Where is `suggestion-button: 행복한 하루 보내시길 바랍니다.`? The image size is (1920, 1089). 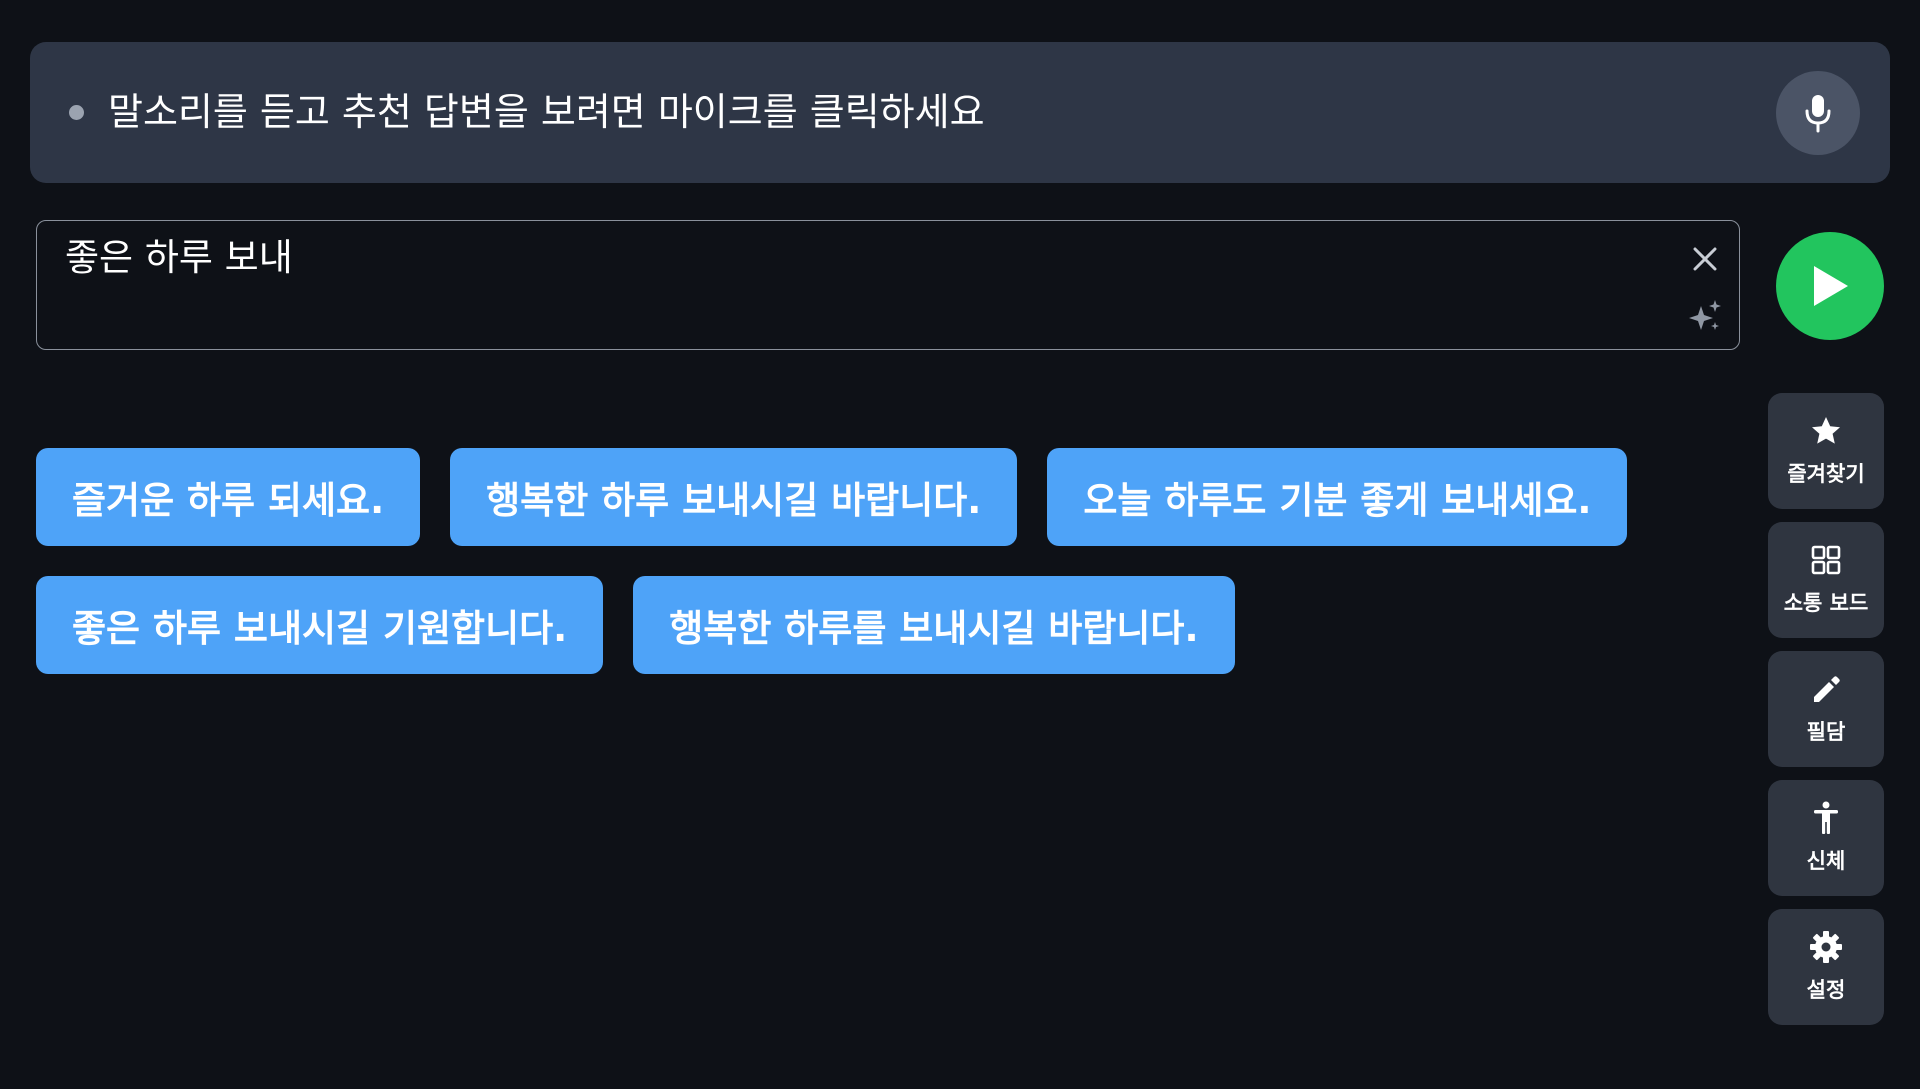 suggestion-button: 행복한 하루 보내시길 바랍니다. is located at coordinates (734, 497).